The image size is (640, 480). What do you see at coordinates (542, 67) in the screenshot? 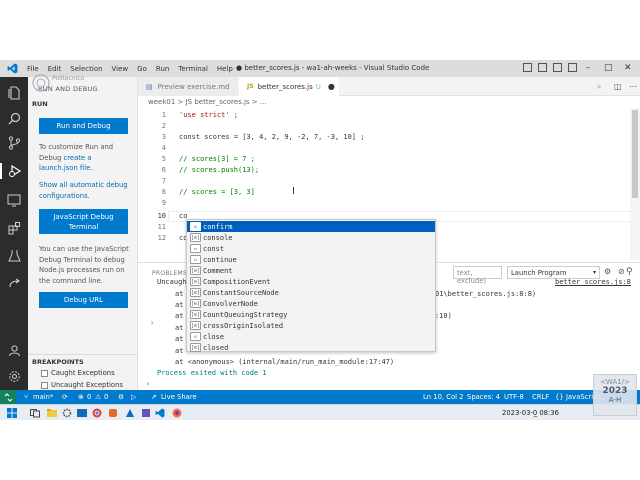
I see `toggle-panel-icon` at bounding box center [542, 67].